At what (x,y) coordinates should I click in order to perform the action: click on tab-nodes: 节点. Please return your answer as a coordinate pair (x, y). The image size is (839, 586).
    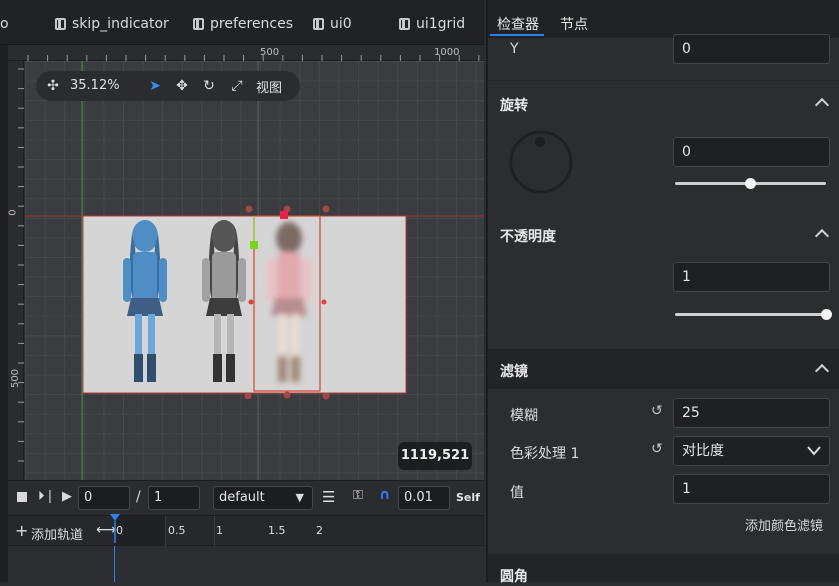
    Looking at the image, I should click on (574, 24).